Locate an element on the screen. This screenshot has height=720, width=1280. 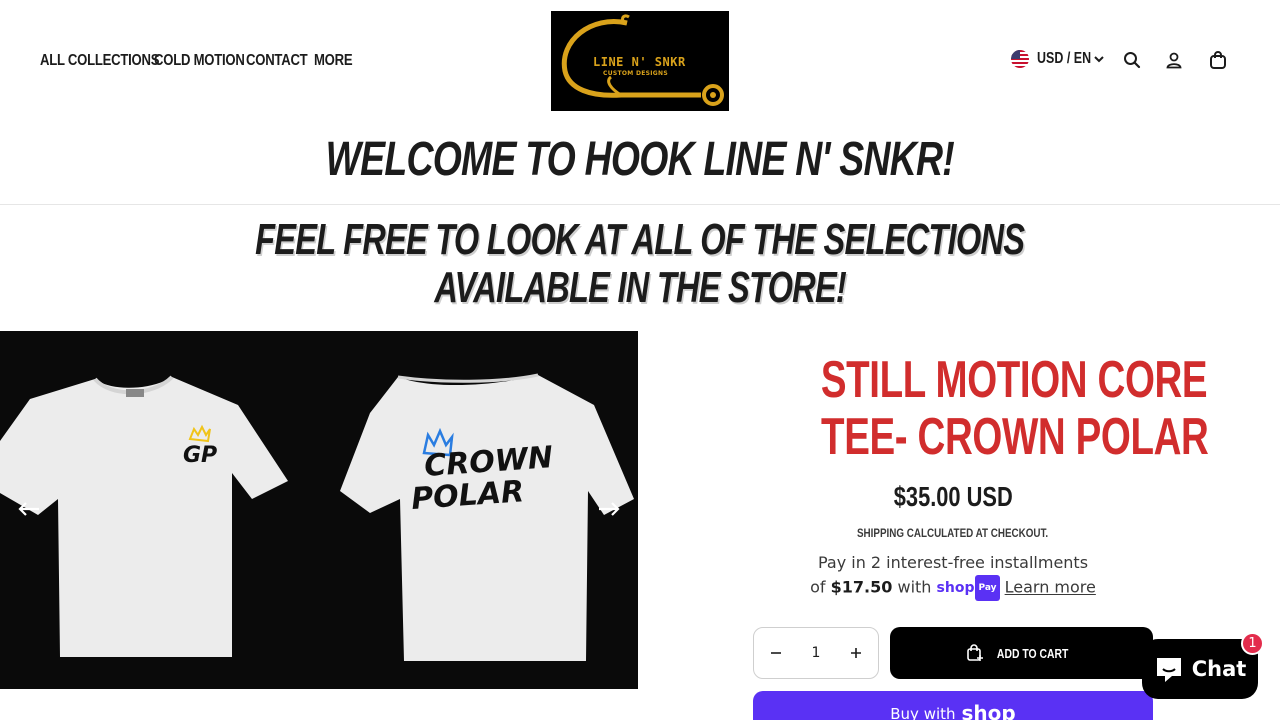
currency-language-selector: USD / EN is located at coordinates (1058, 59).